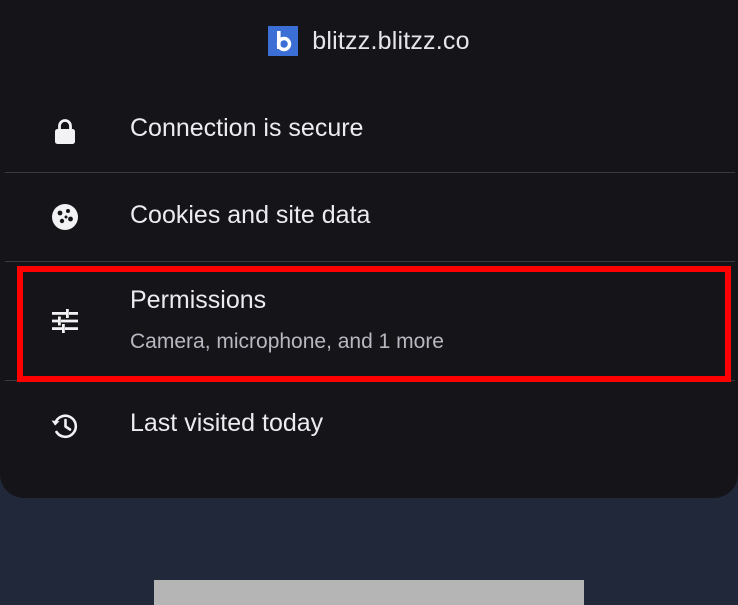 This screenshot has width=738, height=605. Describe the element at coordinates (65, 131) in the screenshot. I see `lock-icon` at that location.